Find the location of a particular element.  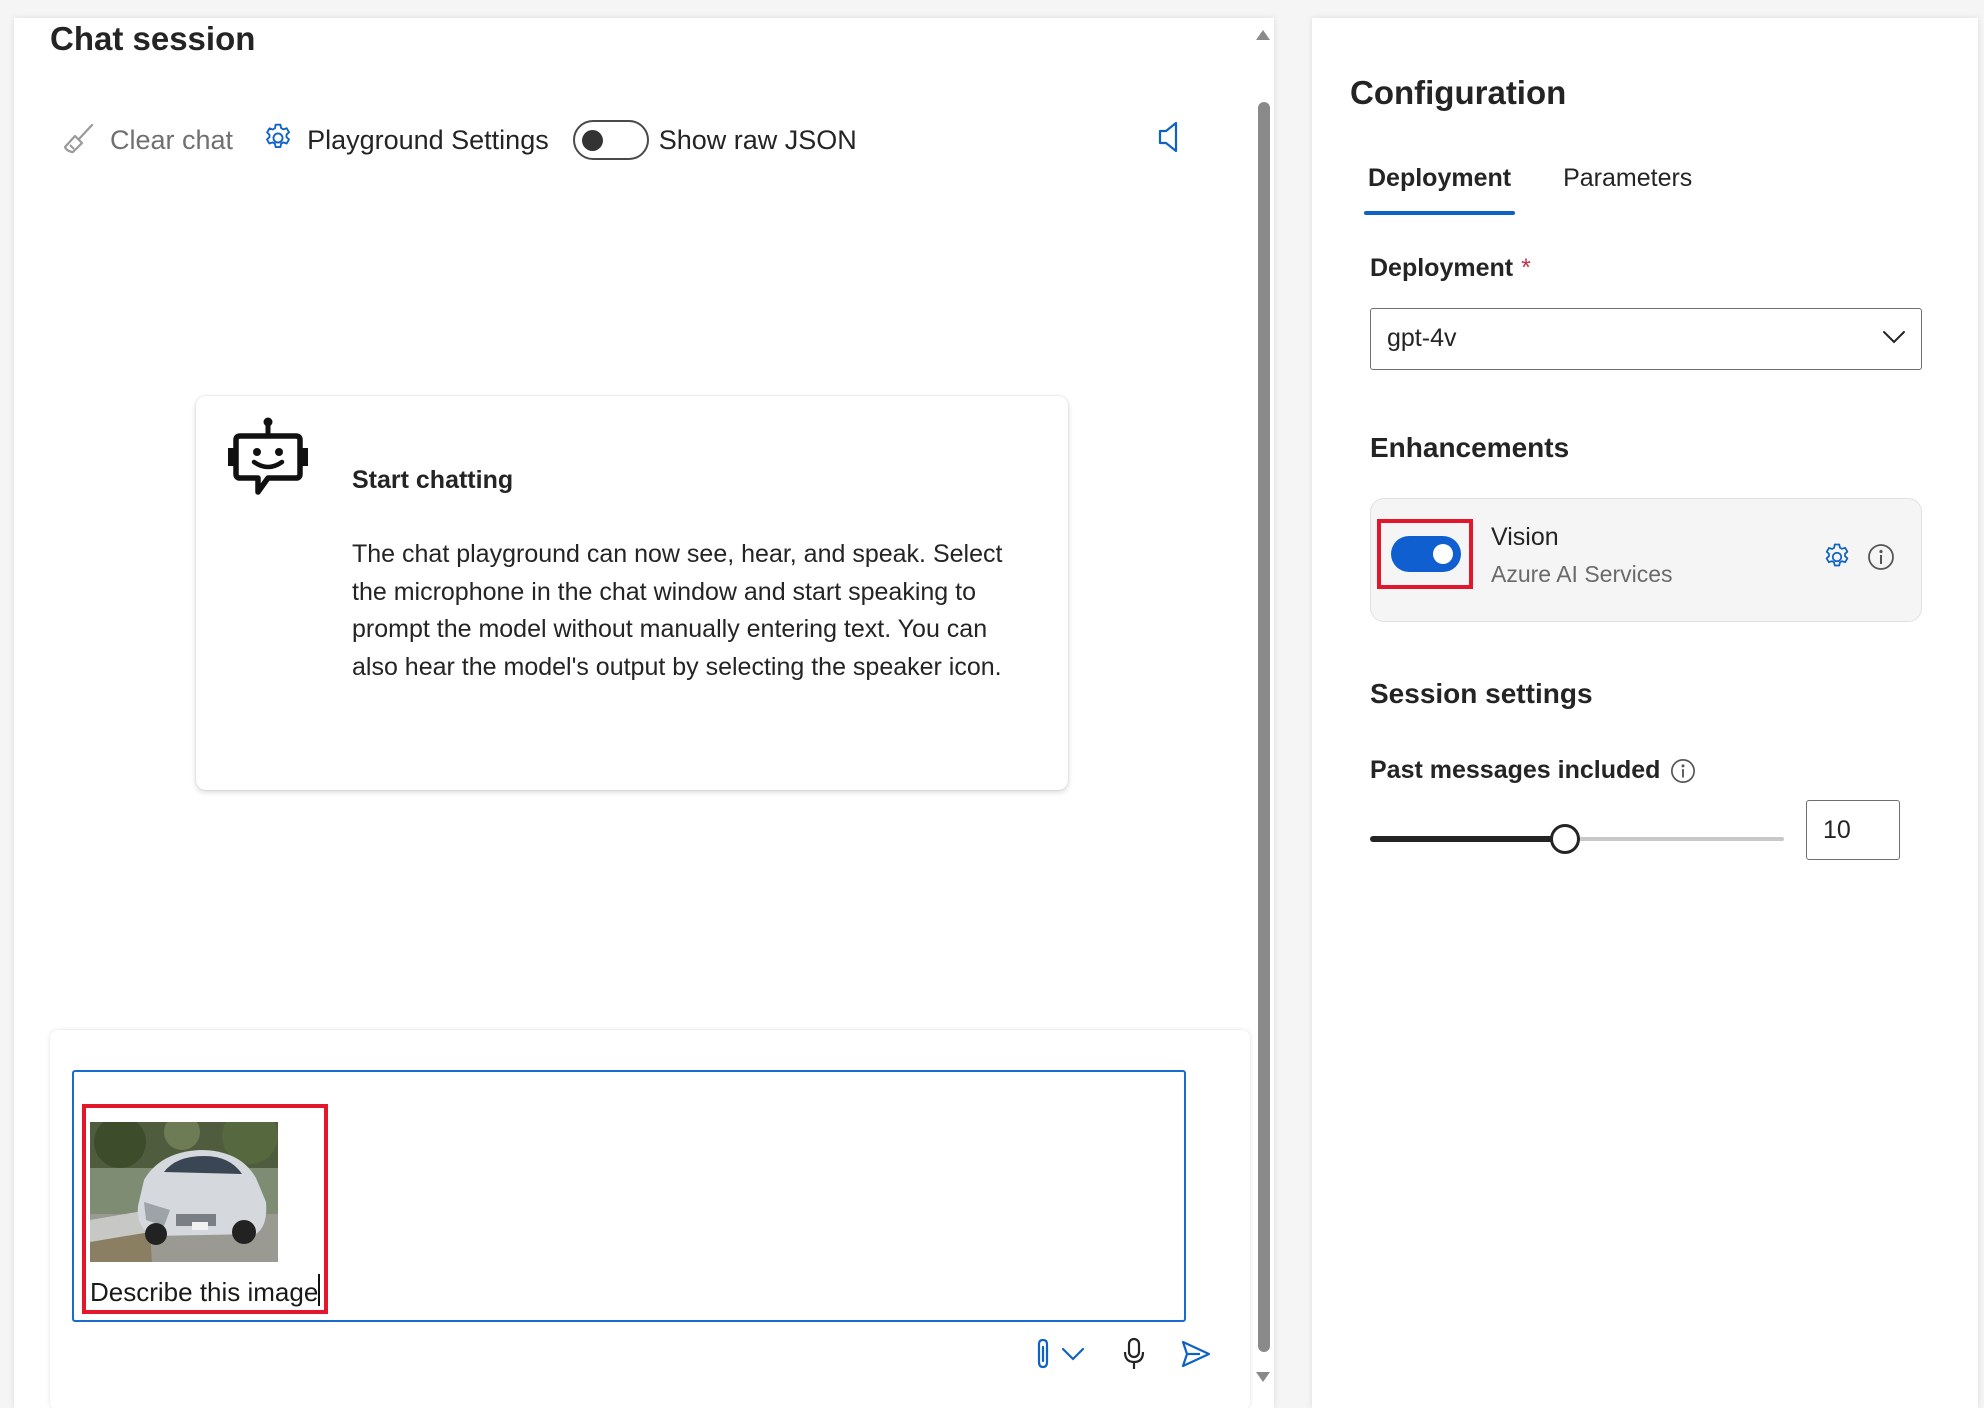

send-button is located at coordinates (1196, 1356).